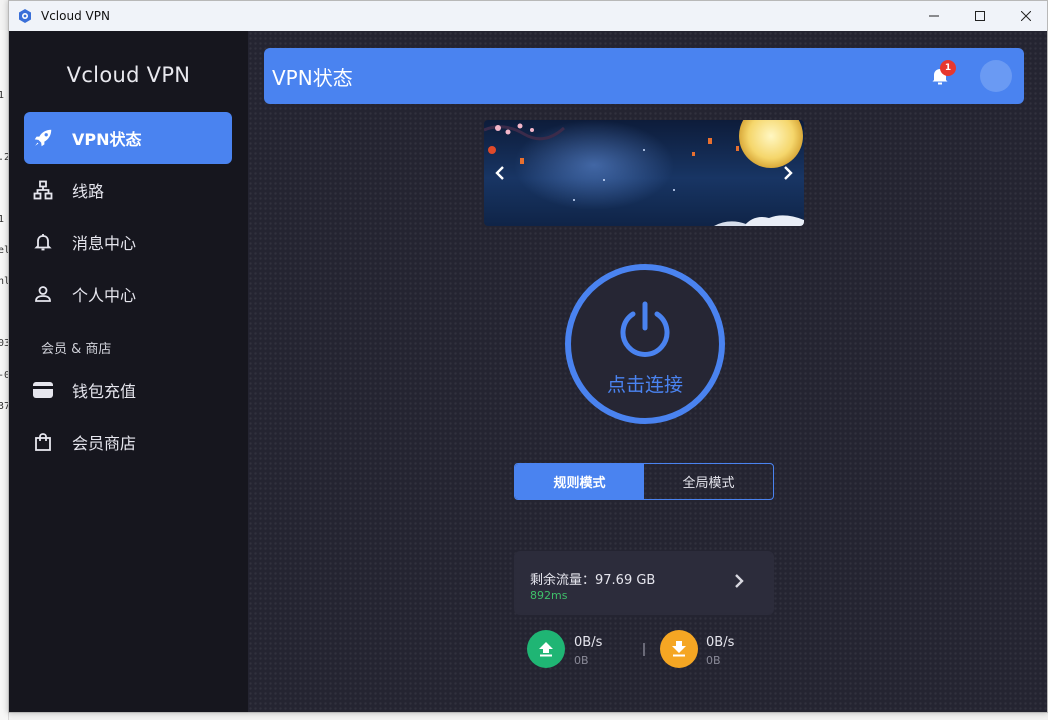 The height and width of the screenshot is (720, 1048). Describe the element at coordinates (25, 16) in the screenshot. I see `app-logo-icon` at that location.